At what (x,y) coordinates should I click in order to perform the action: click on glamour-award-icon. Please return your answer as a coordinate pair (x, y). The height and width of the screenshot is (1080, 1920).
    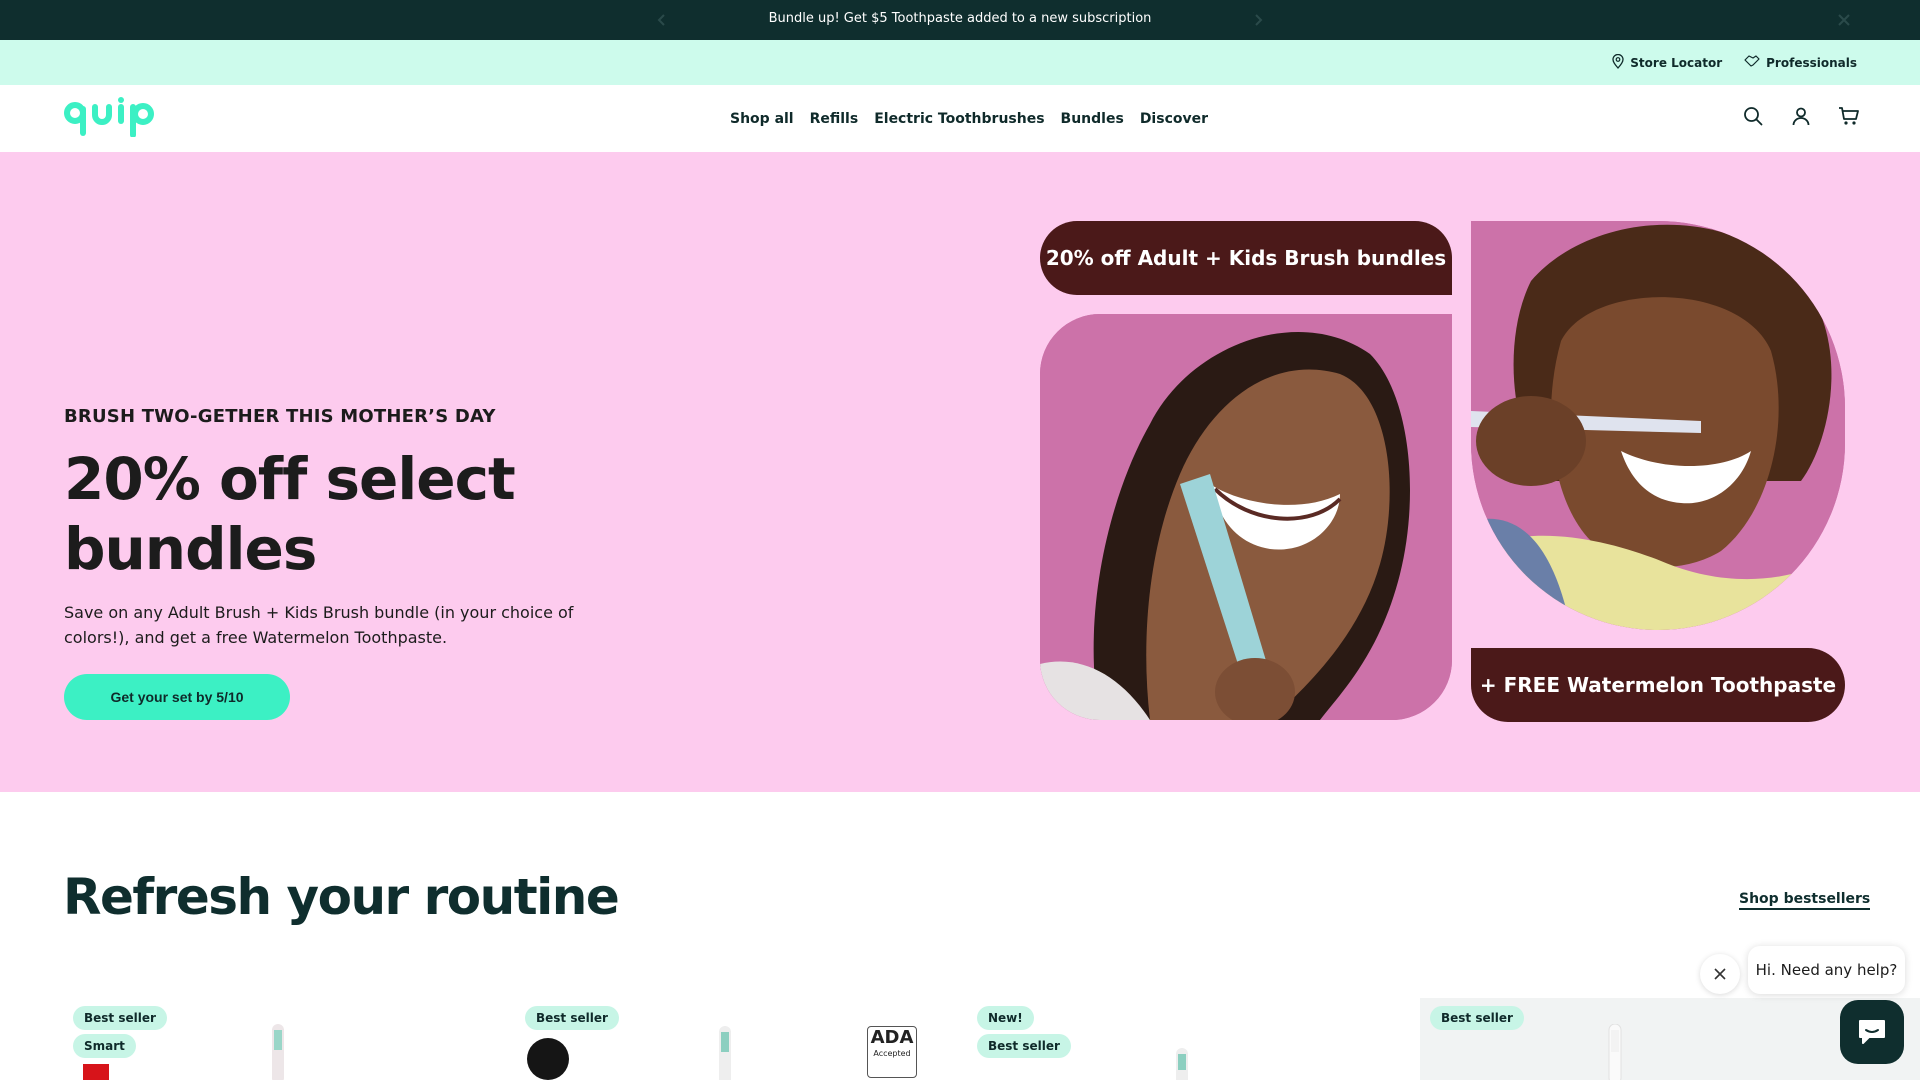
    Looking at the image, I should click on (548, 1059).